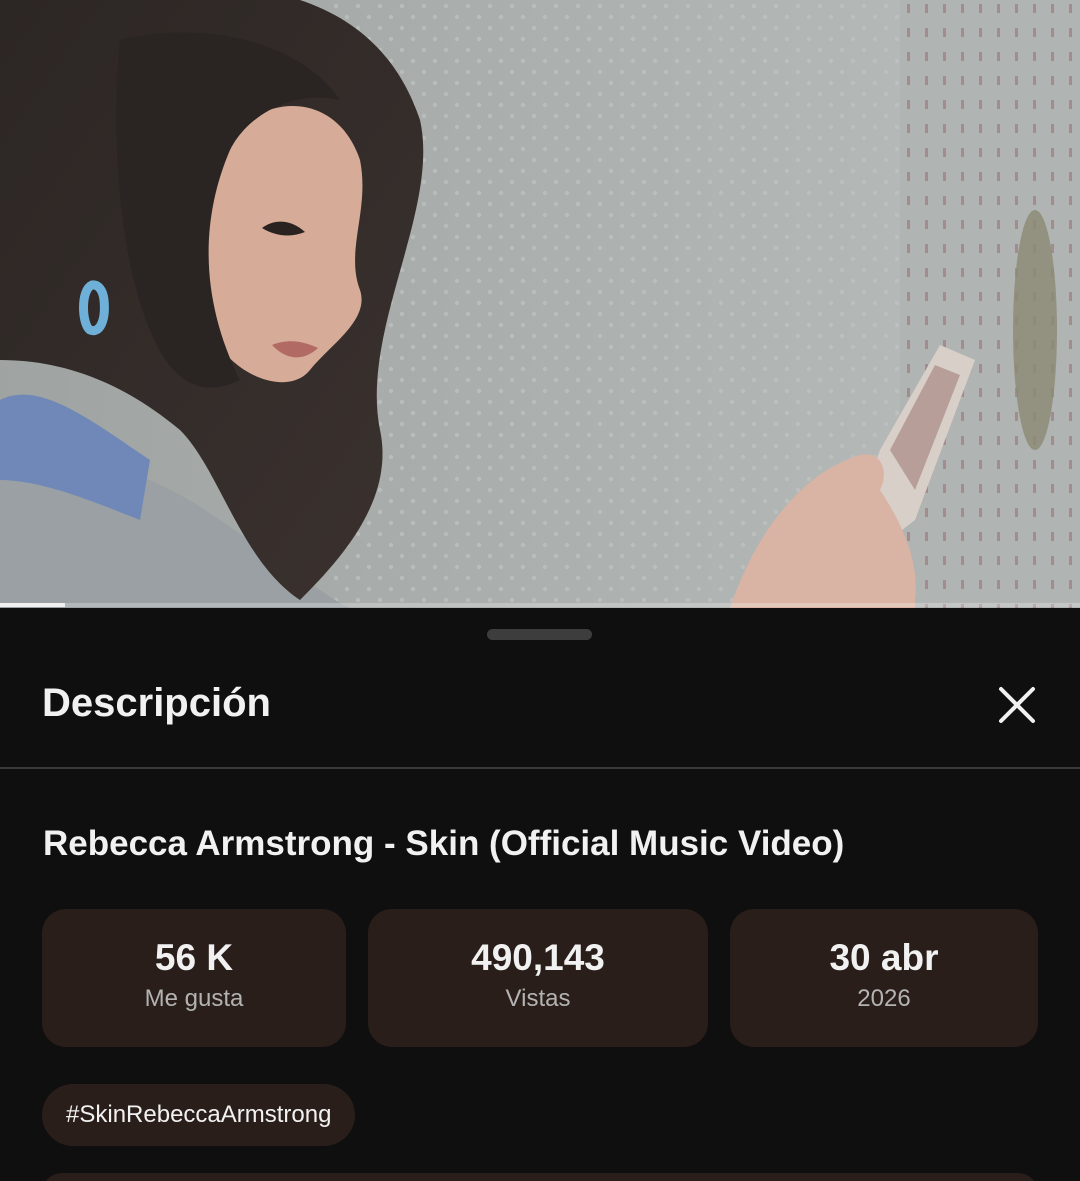 The width and height of the screenshot is (1080, 1181). I want to click on hashtag-chip: #SkinRebeccaArmstrong, so click(199, 1115).